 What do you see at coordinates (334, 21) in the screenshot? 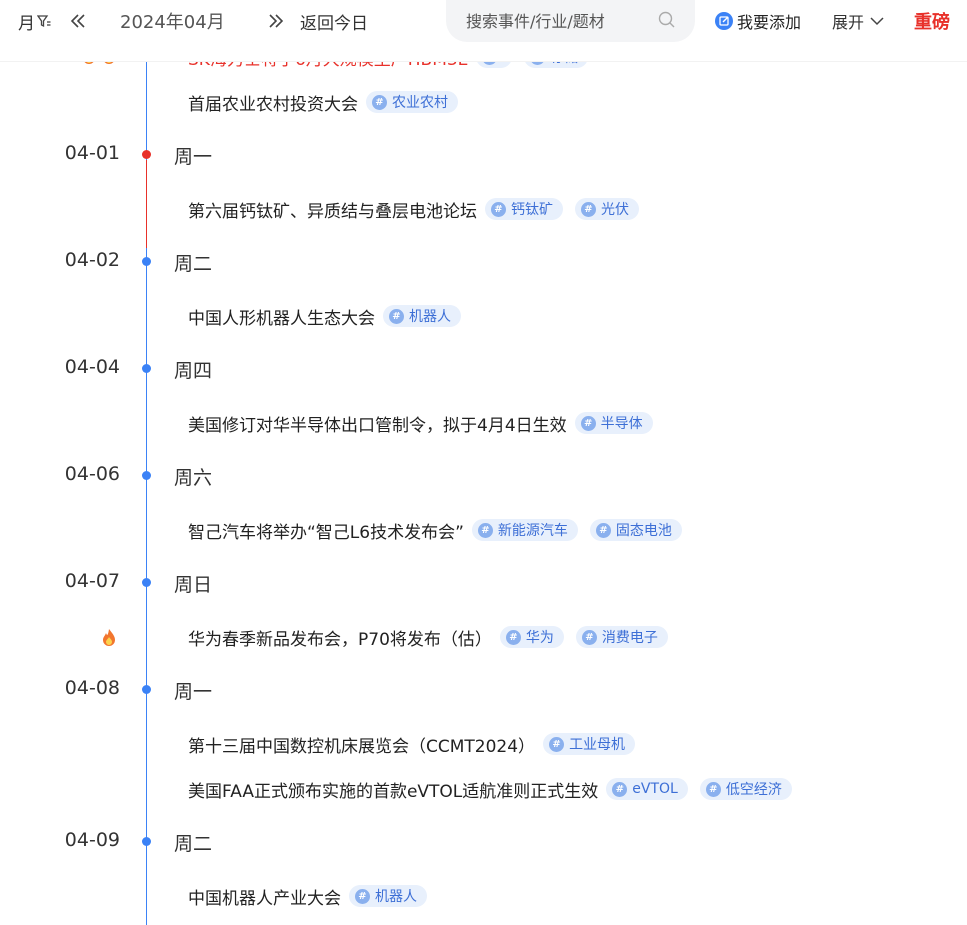
I see `back-to-today-button: 返回今日` at bounding box center [334, 21].